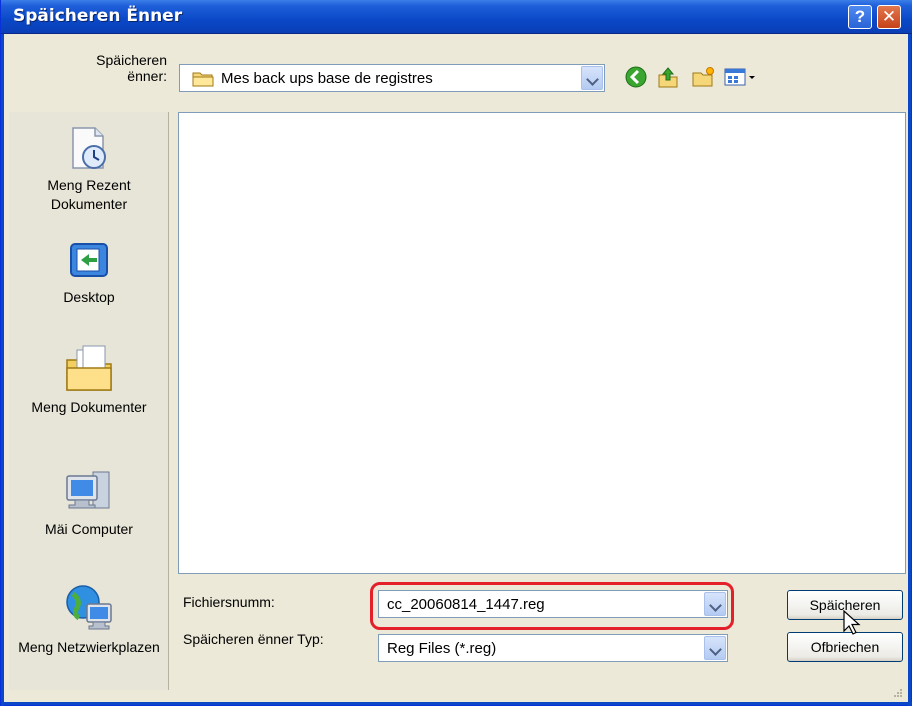  I want to click on filetype-label: Späicheren ënner Typ:, so click(253, 639).